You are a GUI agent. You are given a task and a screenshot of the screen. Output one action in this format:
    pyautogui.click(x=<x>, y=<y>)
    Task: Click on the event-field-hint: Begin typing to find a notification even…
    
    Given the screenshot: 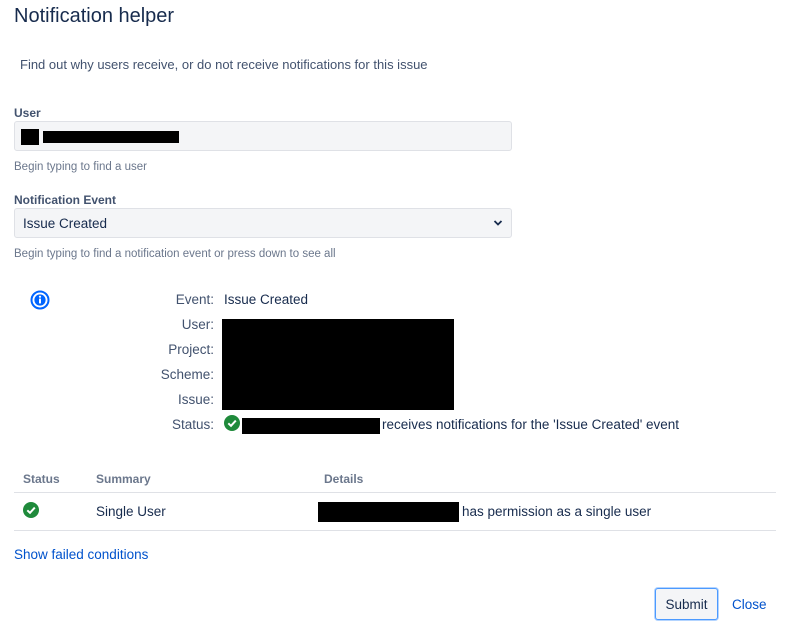 What is the action you would take?
    pyautogui.click(x=175, y=254)
    